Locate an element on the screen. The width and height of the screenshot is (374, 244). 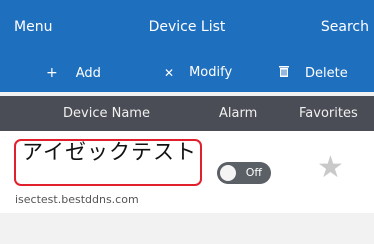
modify-button: ✕ Modify is located at coordinates (198, 72).